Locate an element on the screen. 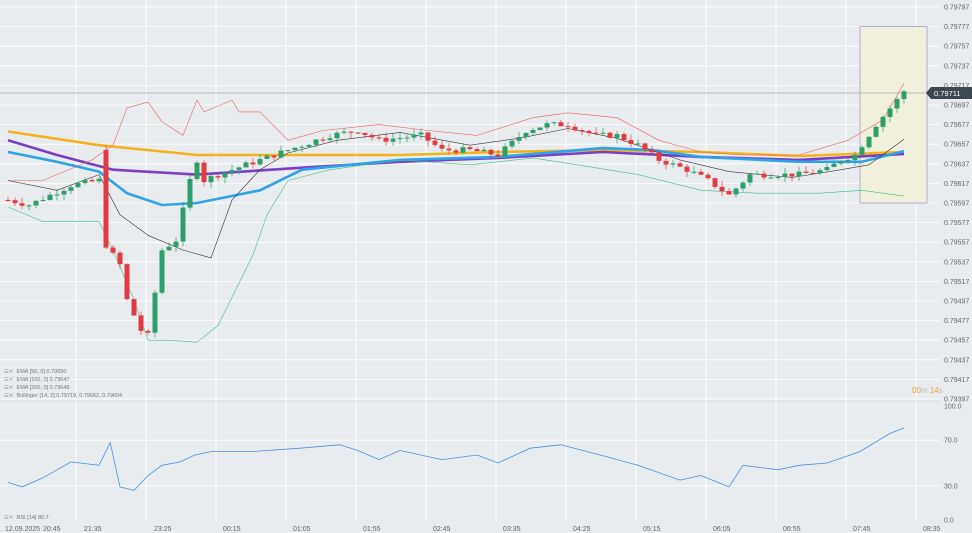  price-tick-label: 0.79737 is located at coordinates (956, 66).